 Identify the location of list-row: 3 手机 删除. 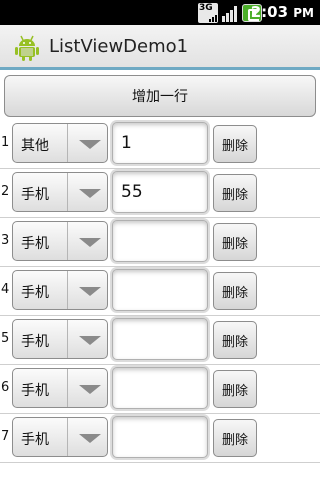
(160, 242).